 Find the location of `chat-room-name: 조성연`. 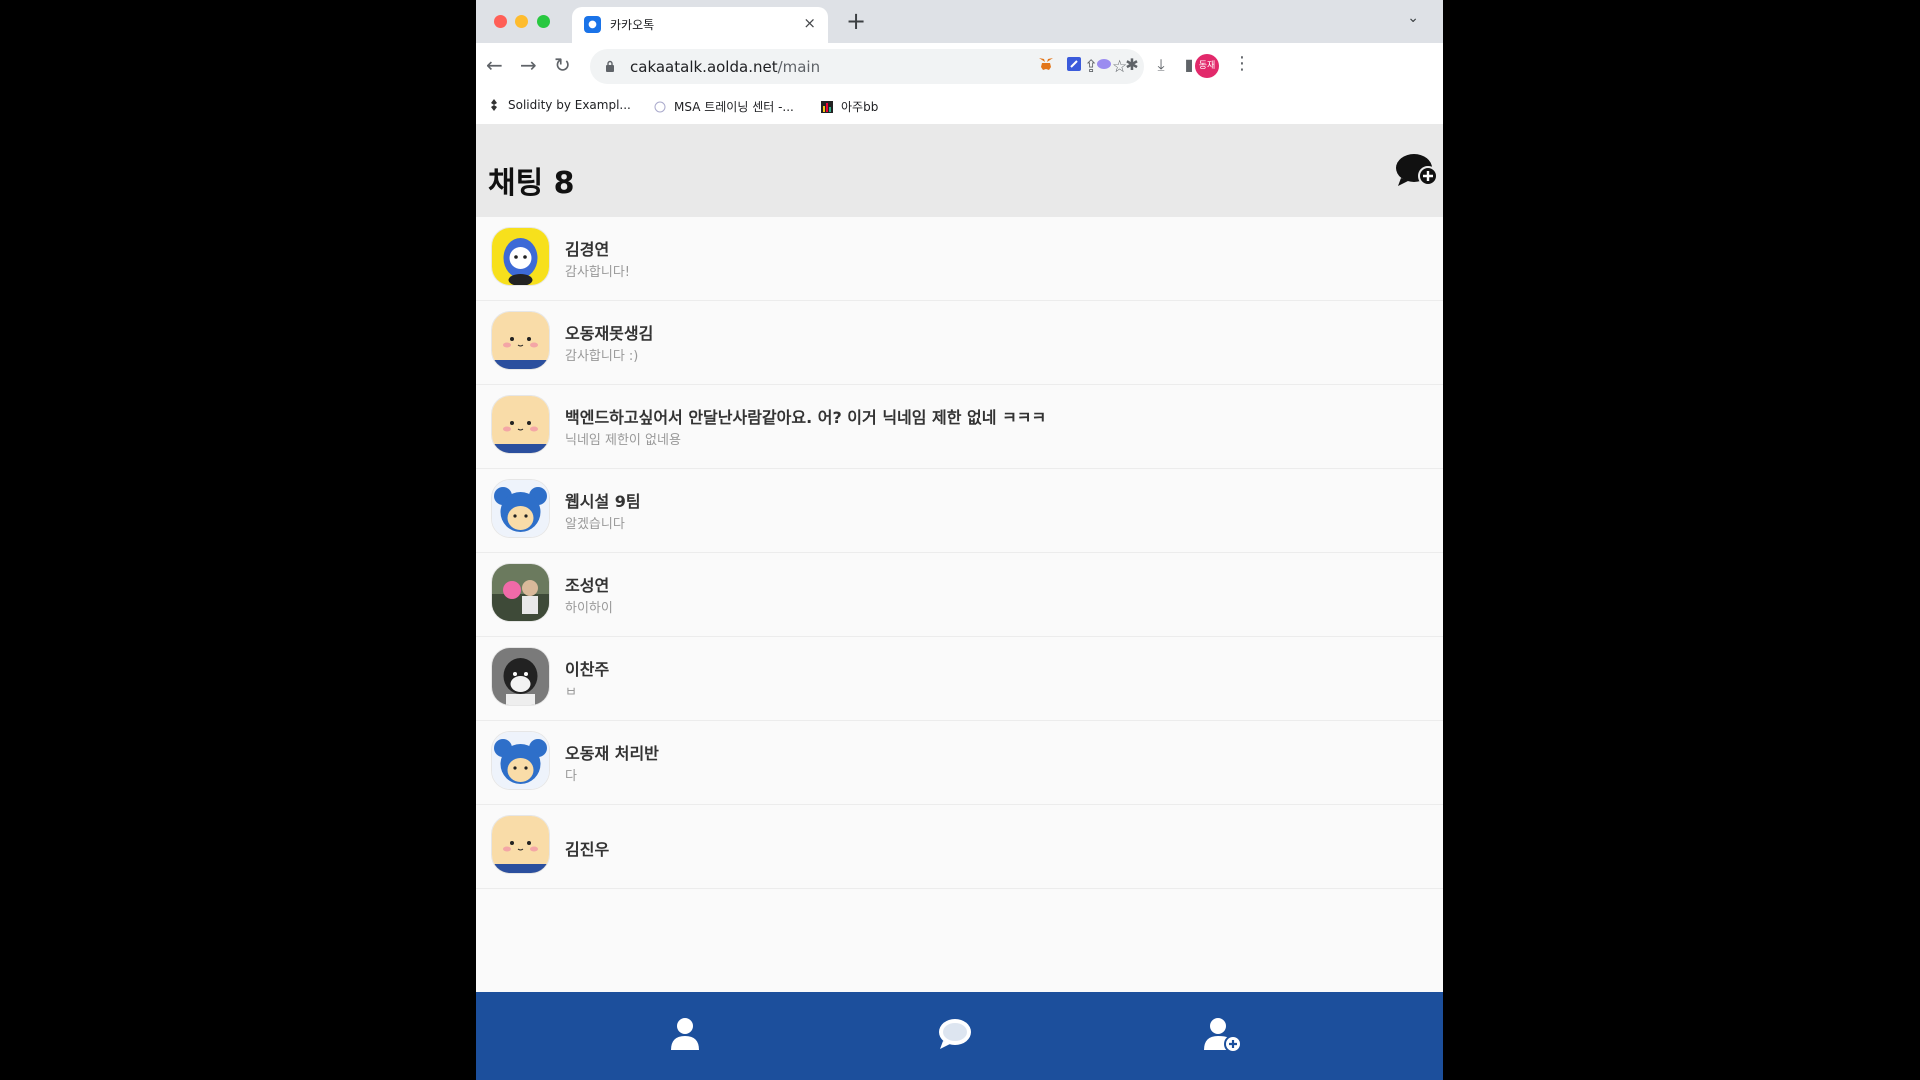

chat-room-name: 조성연 is located at coordinates (587, 585).